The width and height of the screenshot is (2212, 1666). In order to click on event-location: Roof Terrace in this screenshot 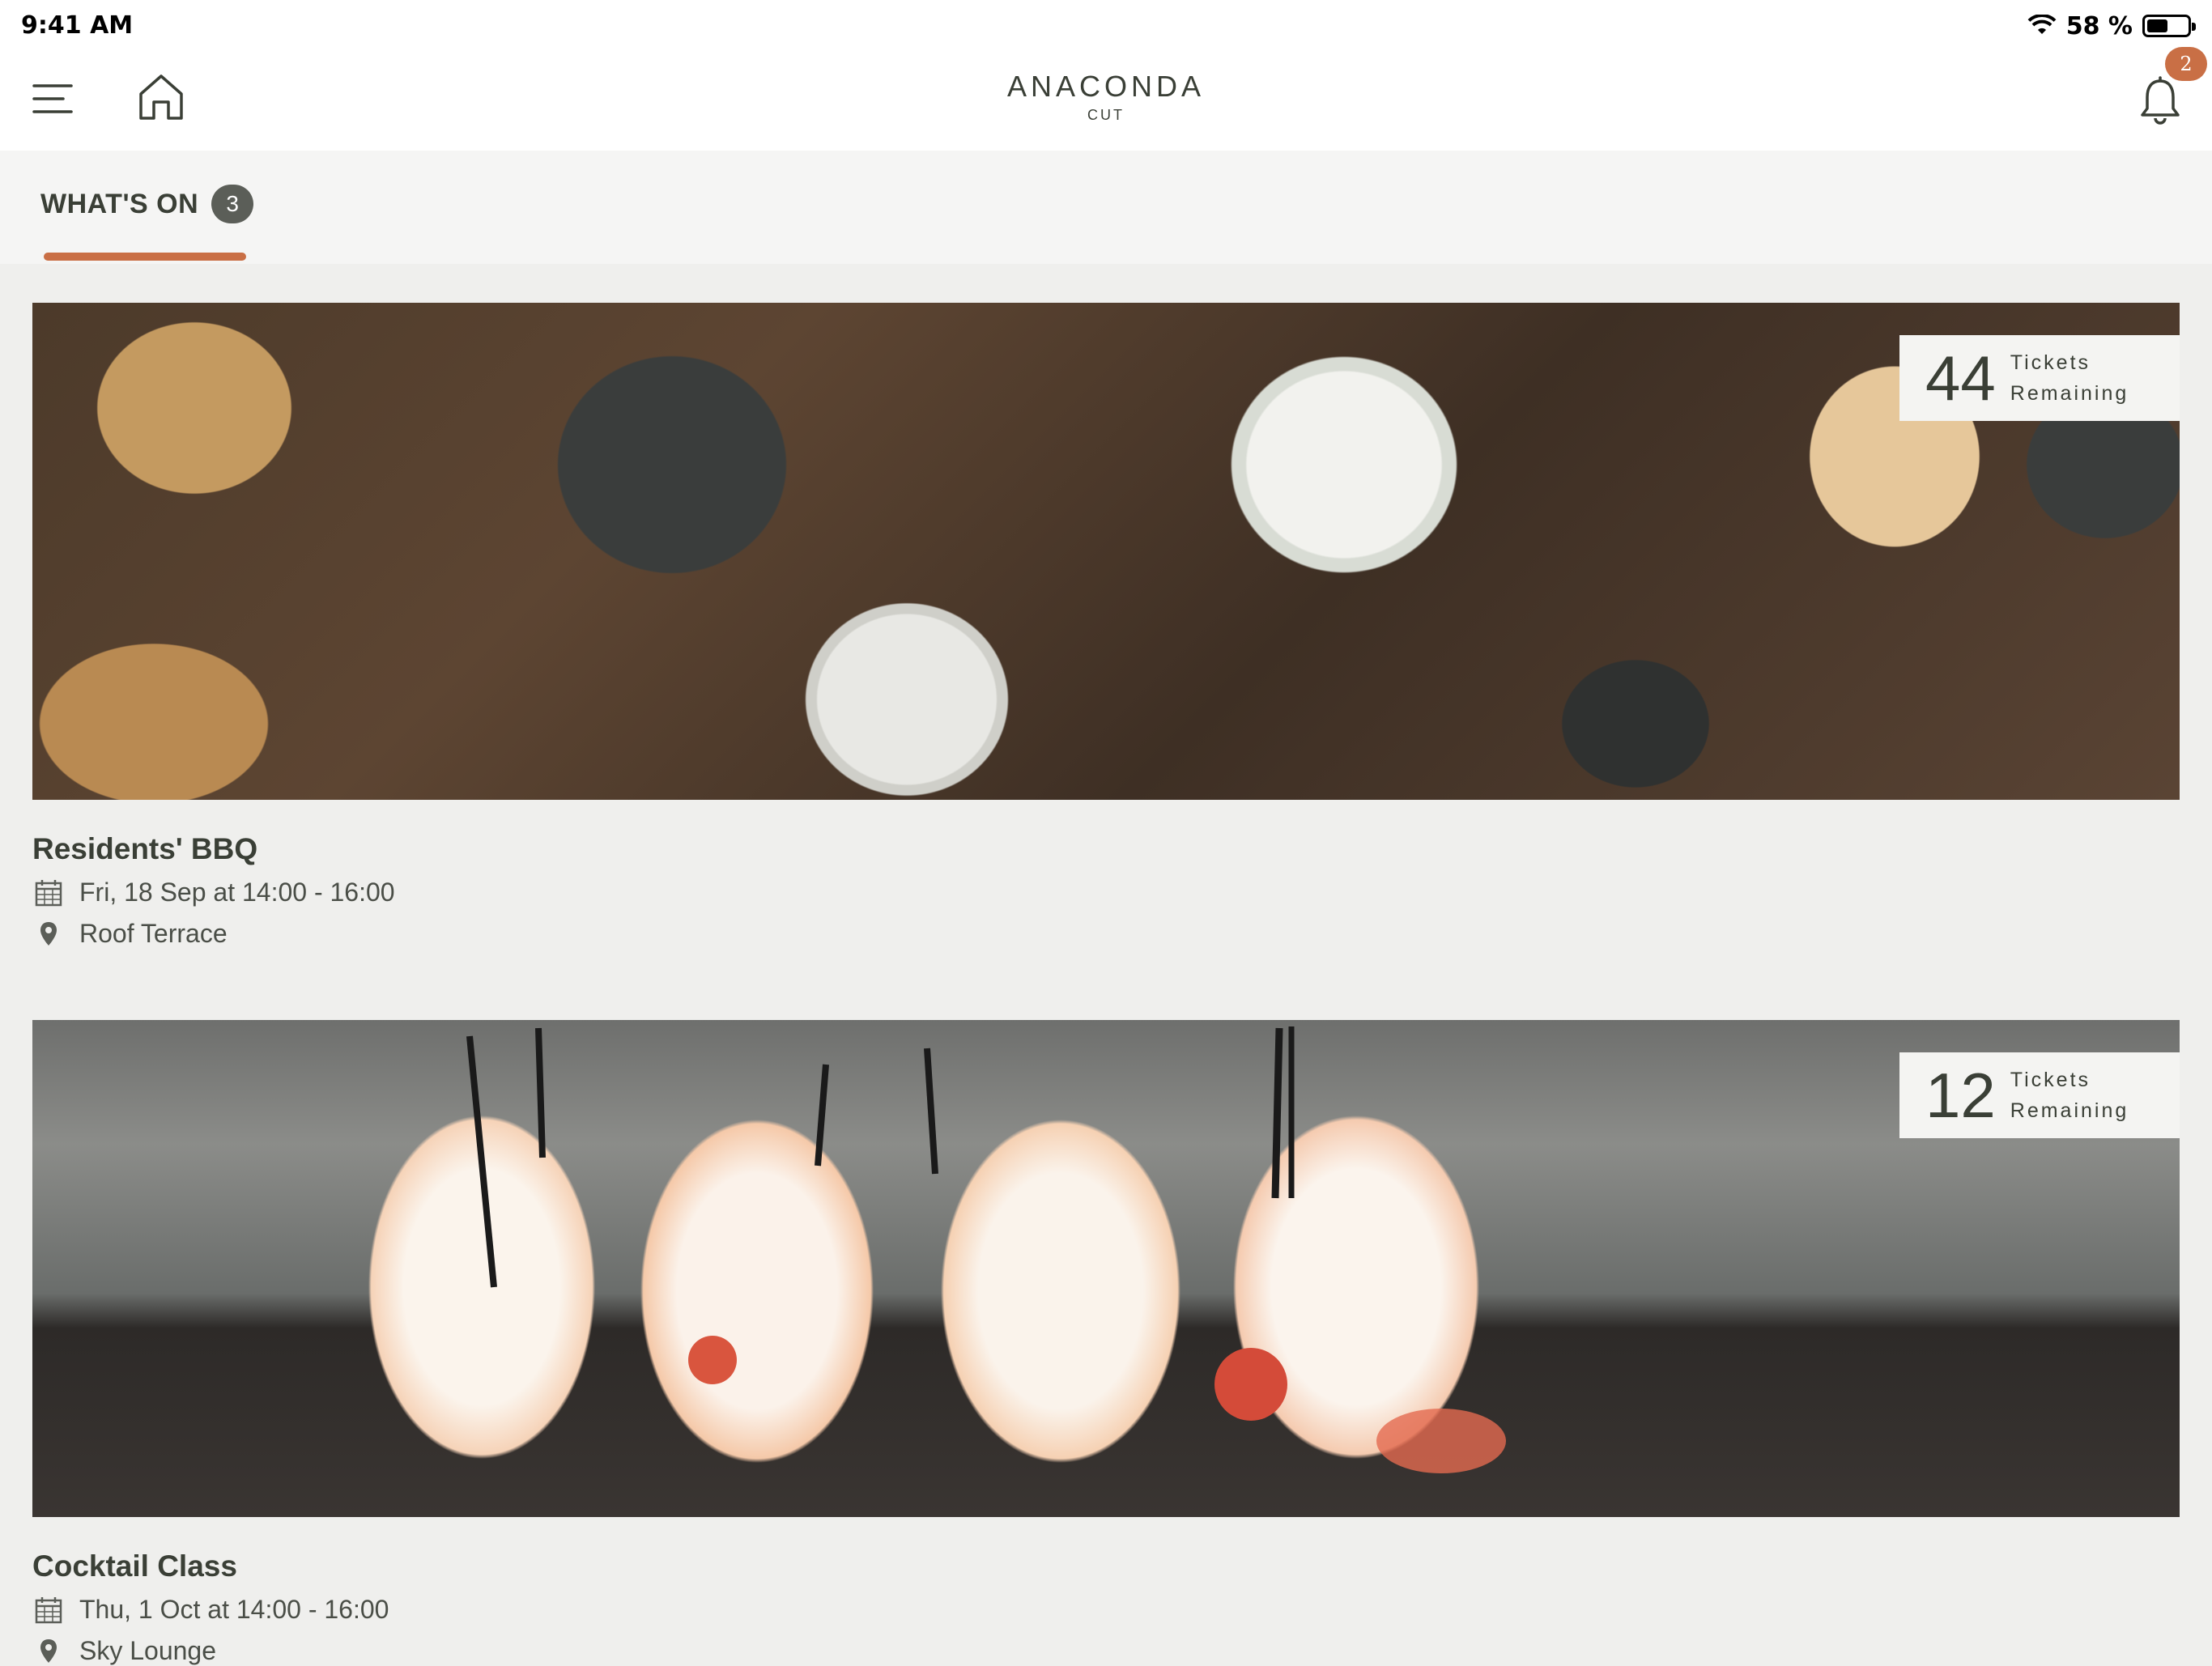, I will do `click(154, 934)`.